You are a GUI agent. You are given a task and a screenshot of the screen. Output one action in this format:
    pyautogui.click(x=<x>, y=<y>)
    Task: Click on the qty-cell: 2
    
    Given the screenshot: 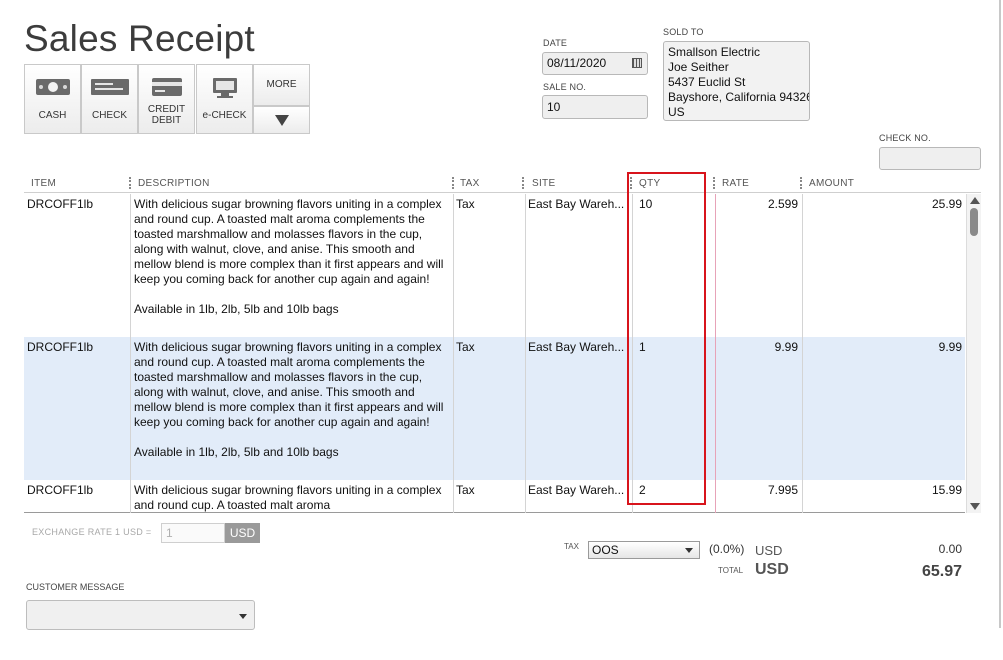 What is the action you would take?
    pyautogui.click(x=642, y=490)
    